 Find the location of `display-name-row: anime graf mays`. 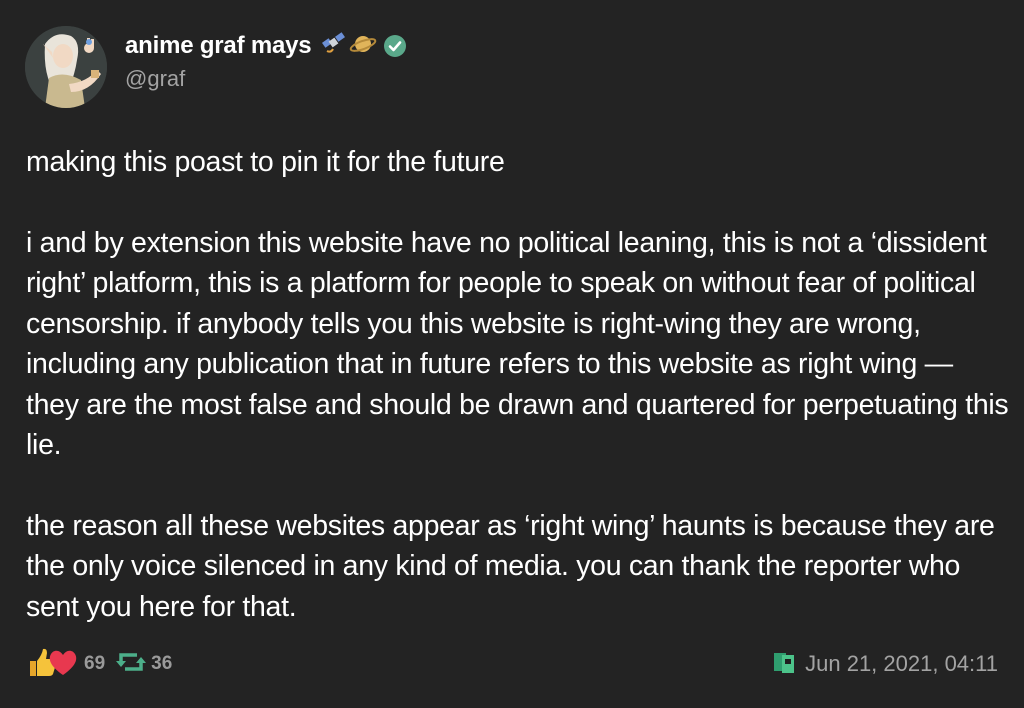

display-name-row: anime graf mays is located at coordinates (266, 46).